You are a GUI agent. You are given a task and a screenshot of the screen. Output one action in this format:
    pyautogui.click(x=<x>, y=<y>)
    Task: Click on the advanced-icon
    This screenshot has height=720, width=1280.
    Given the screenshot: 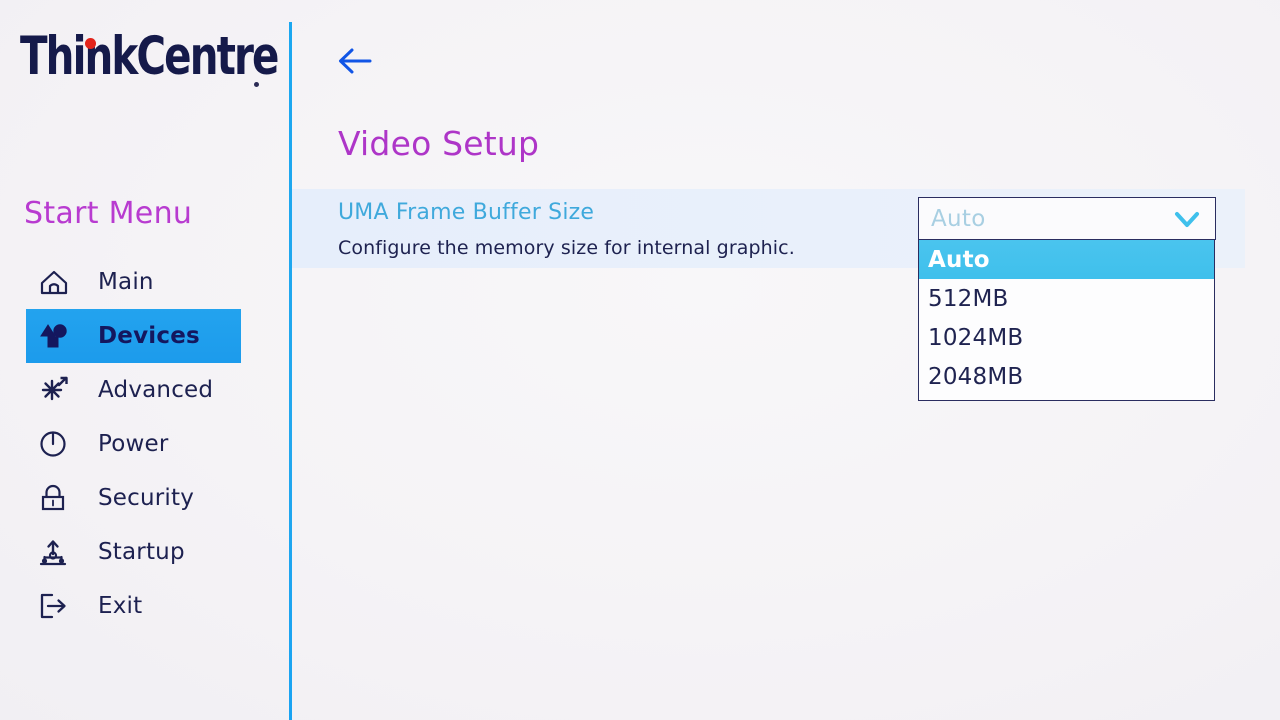 What is the action you would take?
    pyautogui.click(x=57, y=390)
    